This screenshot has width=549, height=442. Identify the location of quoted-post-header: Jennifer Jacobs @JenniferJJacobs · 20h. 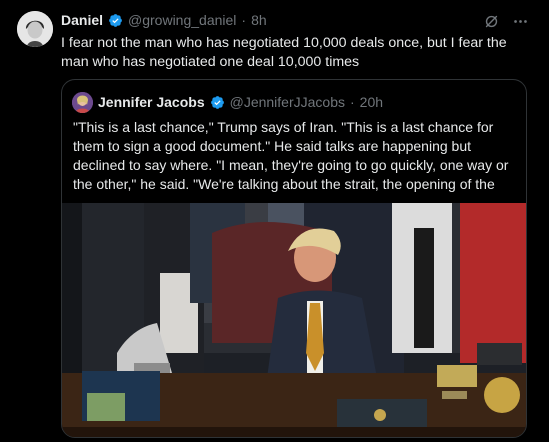
(227, 102).